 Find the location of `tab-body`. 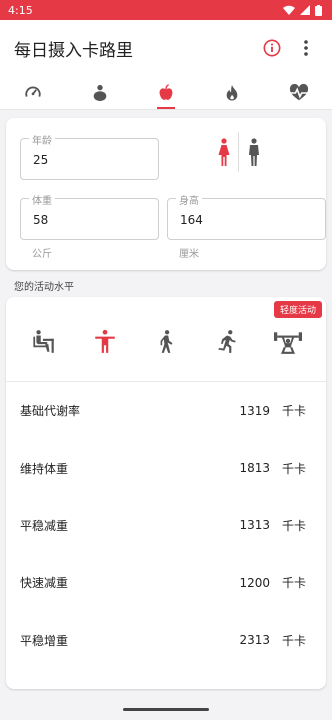

tab-body is located at coordinates (99, 92).